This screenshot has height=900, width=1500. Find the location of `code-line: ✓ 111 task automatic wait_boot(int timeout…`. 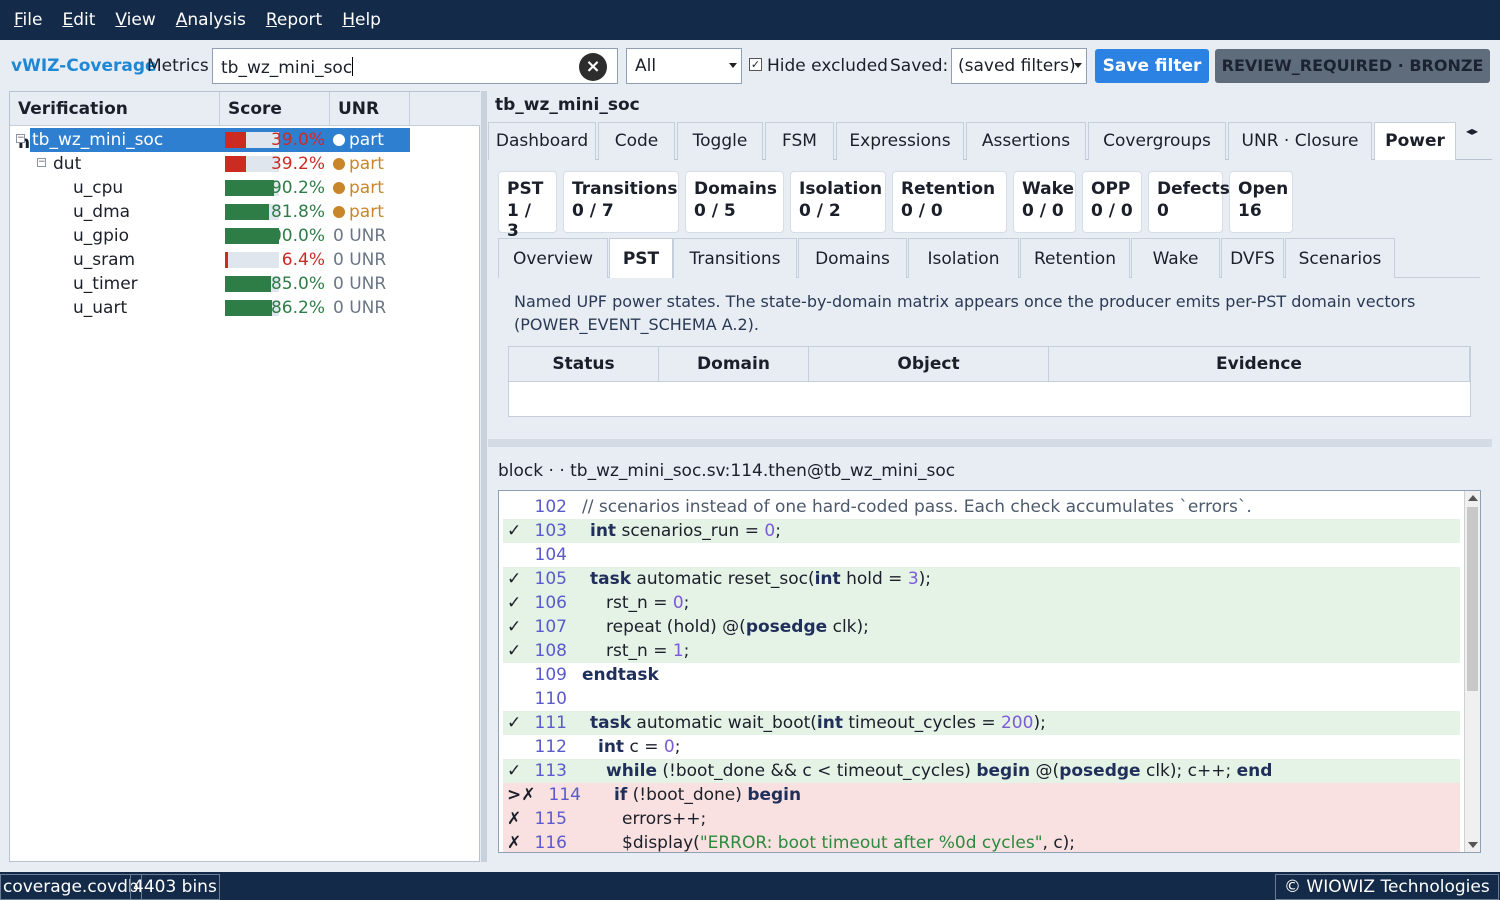

code-line: ✓ 111 task automatic wait_boot(int timeout… is located at coordinates (981, 723).